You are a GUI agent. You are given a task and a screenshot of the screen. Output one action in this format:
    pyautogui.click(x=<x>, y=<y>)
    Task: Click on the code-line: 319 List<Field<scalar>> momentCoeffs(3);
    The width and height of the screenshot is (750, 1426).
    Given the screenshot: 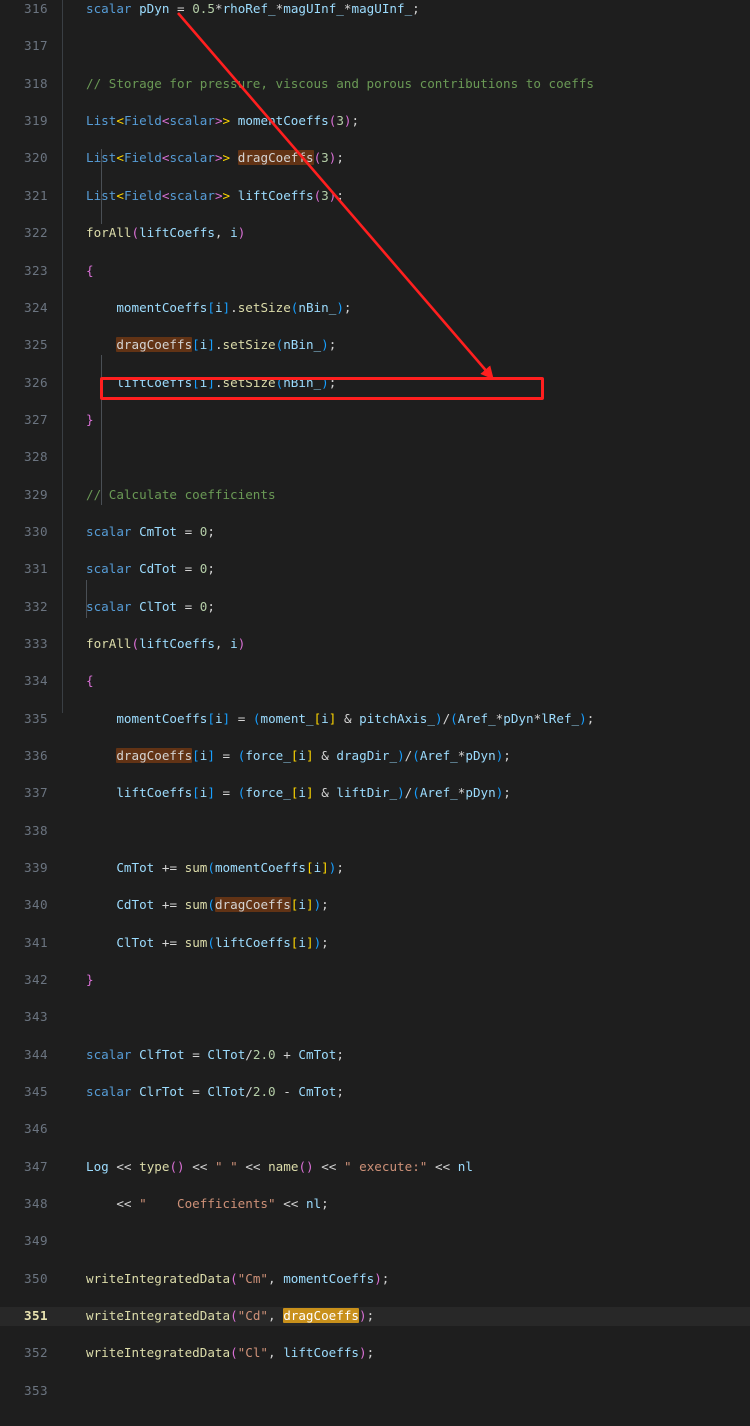 What is the action you would take?
    pyautogui.click(x=375, y=121)
    